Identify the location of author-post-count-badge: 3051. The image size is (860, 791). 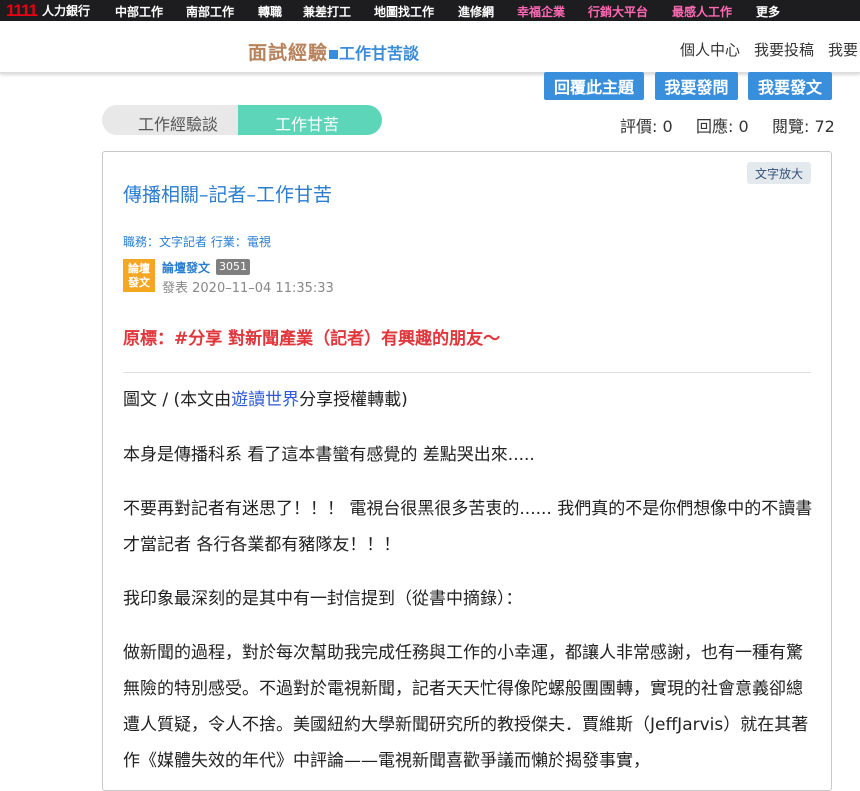
(233, 267).